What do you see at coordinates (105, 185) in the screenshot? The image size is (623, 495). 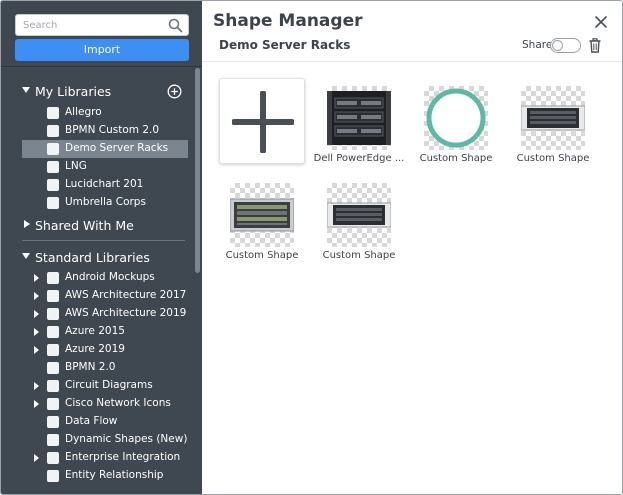 I see `library-item: Lucidchart 201` at bounding box center [105, 185].